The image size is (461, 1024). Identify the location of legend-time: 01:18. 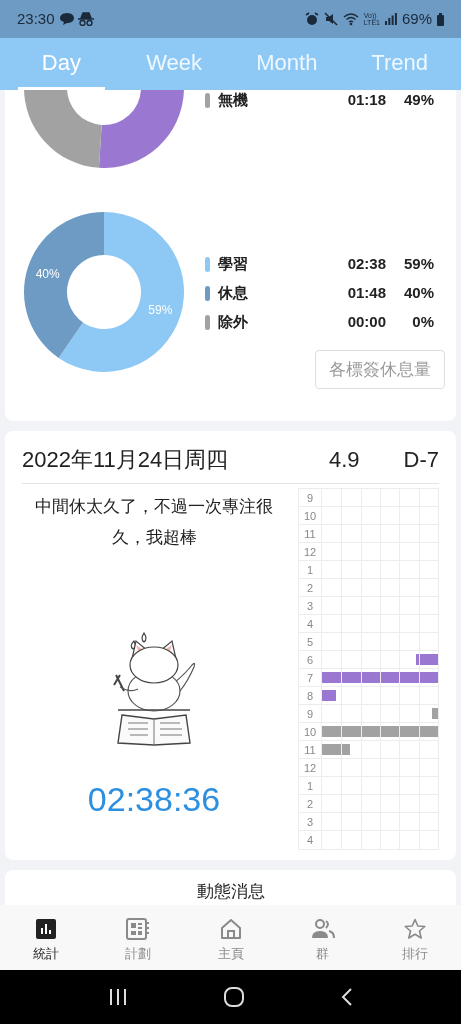
(366, 100).